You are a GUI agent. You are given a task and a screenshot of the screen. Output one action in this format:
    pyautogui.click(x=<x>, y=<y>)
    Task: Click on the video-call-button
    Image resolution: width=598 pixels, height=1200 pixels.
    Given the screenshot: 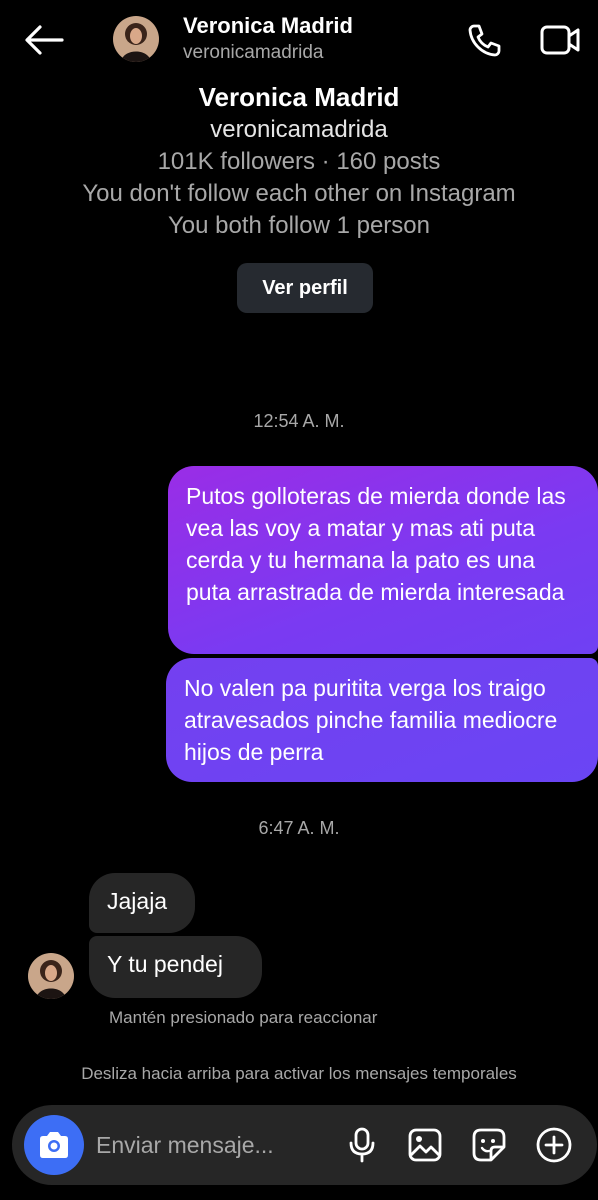 What is the action you would take?
    pyautogui.click(x=560, y=40)
    